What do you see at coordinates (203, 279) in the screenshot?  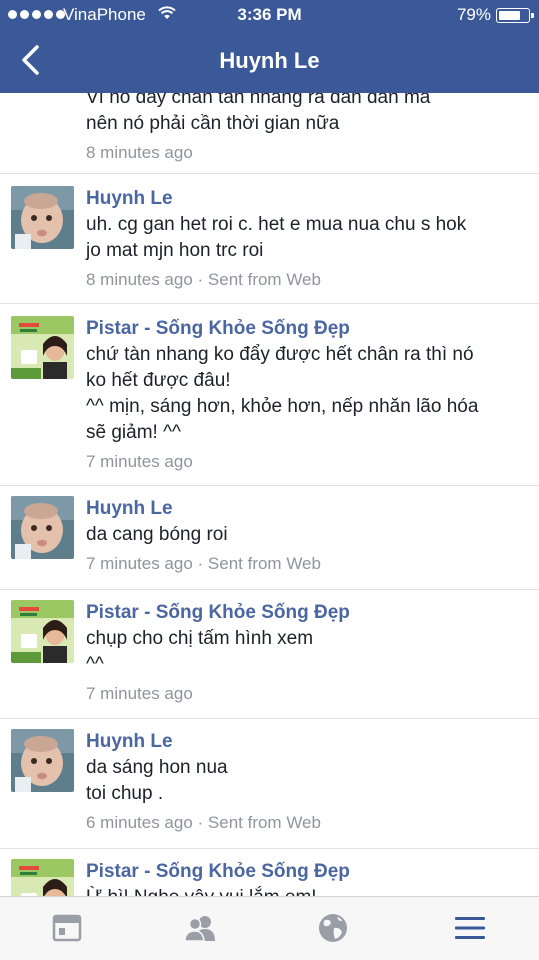 I see `message-timestamp: 8 minutes ago · Sent from Web` at bounding box center [203, 279].